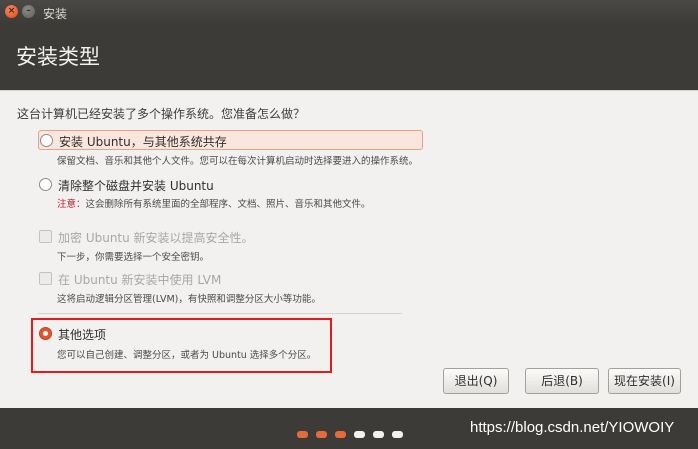 Image resolution: width=698 pixels, height=449 pixels. I want to click on title-bar: × – 安装, so click(349, 12).